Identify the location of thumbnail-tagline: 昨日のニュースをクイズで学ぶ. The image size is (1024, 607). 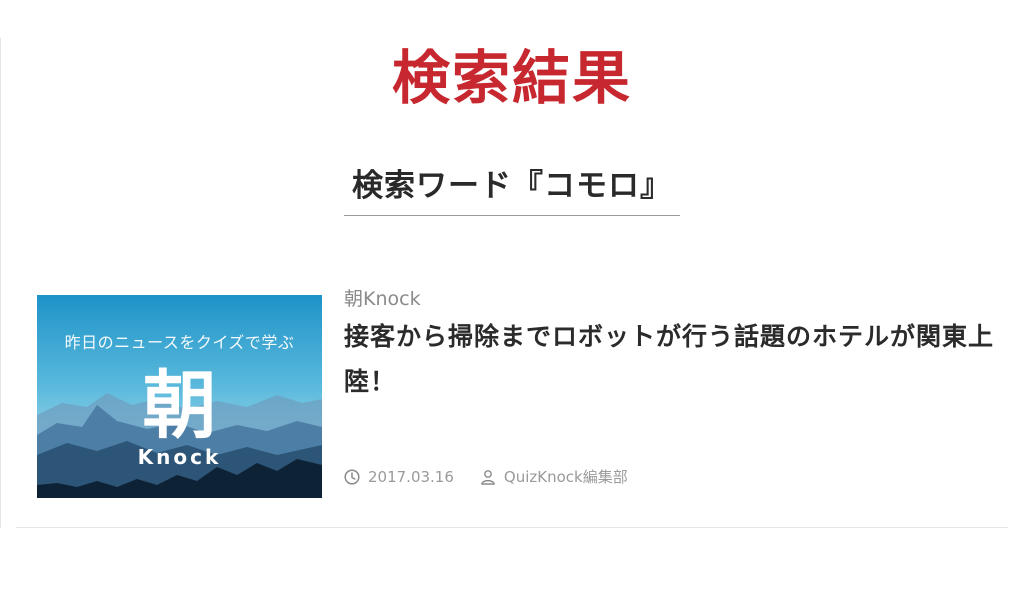
(179, 342).